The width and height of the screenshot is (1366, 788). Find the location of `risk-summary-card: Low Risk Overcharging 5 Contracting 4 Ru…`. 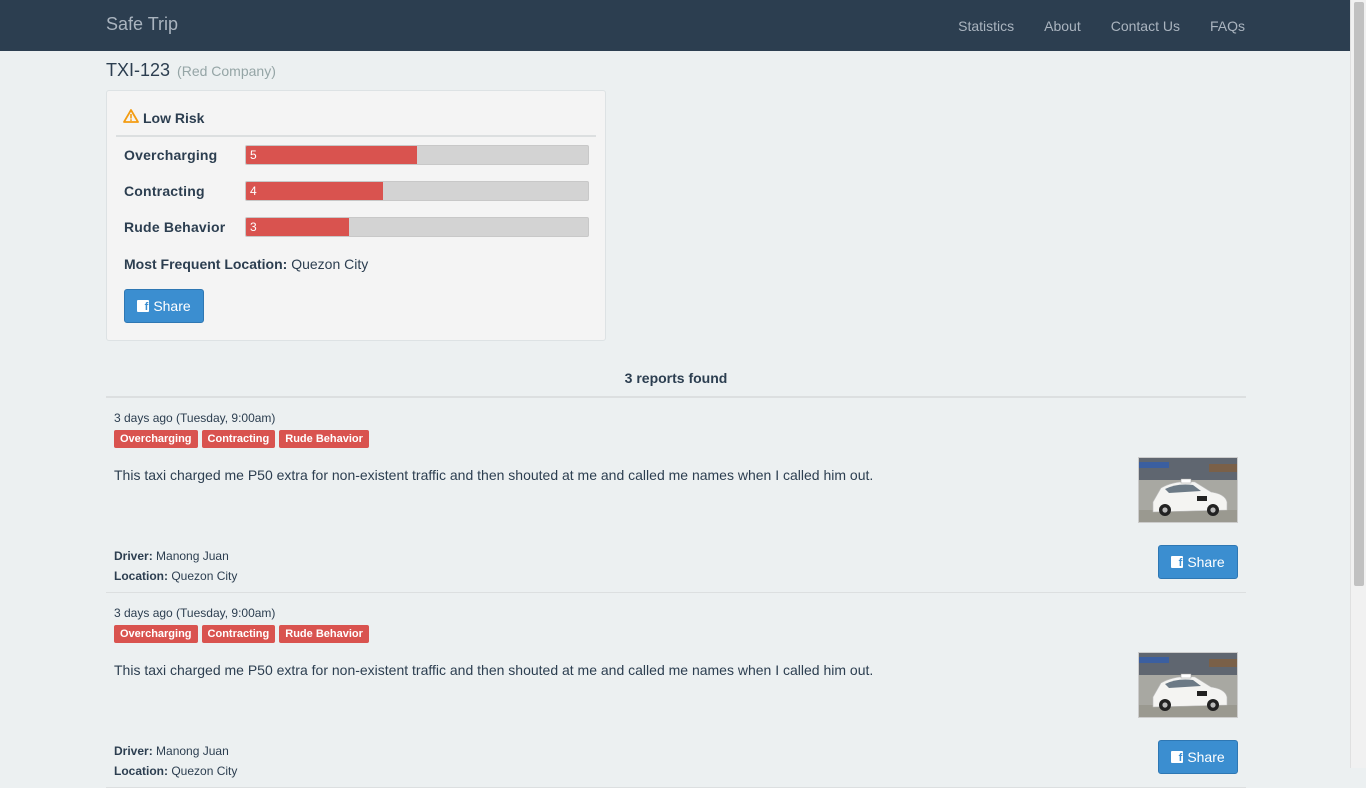

risk-summary-card: Low Risk Overcharging 5 Contracting 4 Ru… is located at coordinates (356, 215).